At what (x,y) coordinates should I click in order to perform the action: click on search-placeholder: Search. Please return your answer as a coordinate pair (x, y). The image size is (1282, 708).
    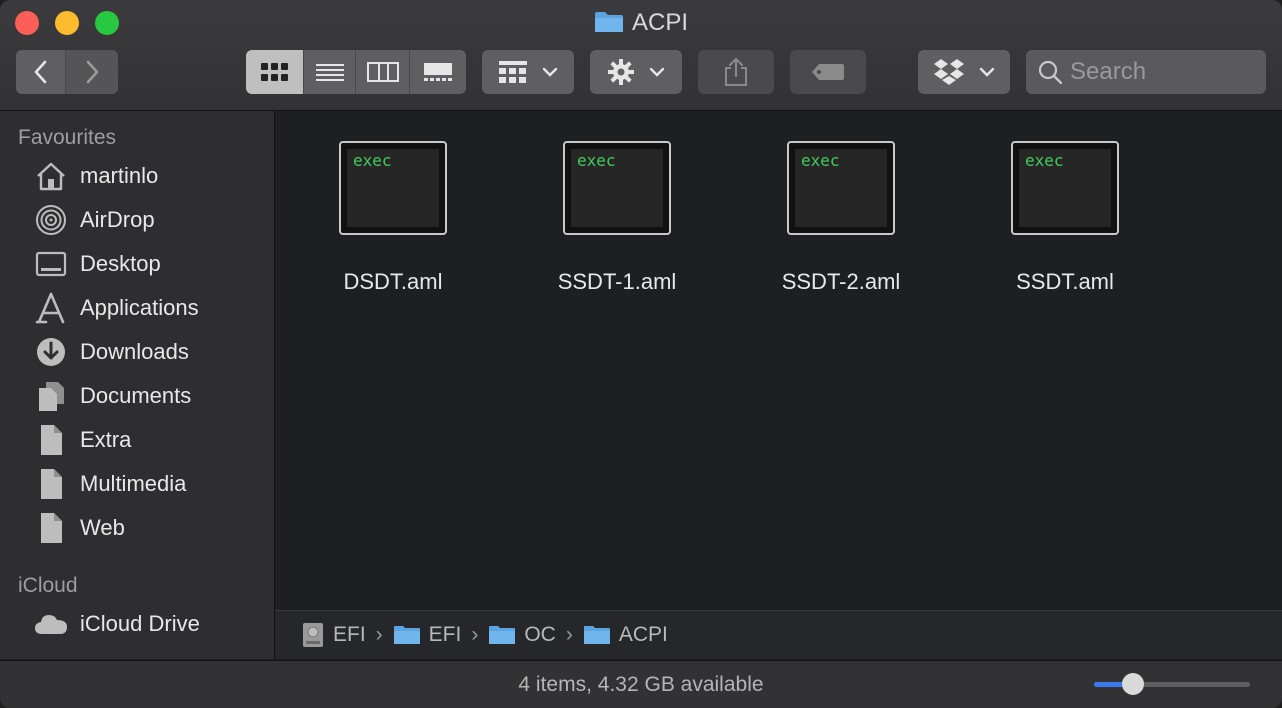
    Looking at the image, I should click on (1108, 71).